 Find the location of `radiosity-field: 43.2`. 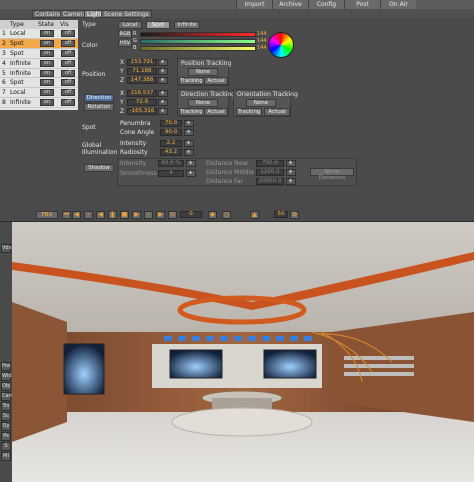

radiosity-field: 43.2 is located at coordinates (171, 152).